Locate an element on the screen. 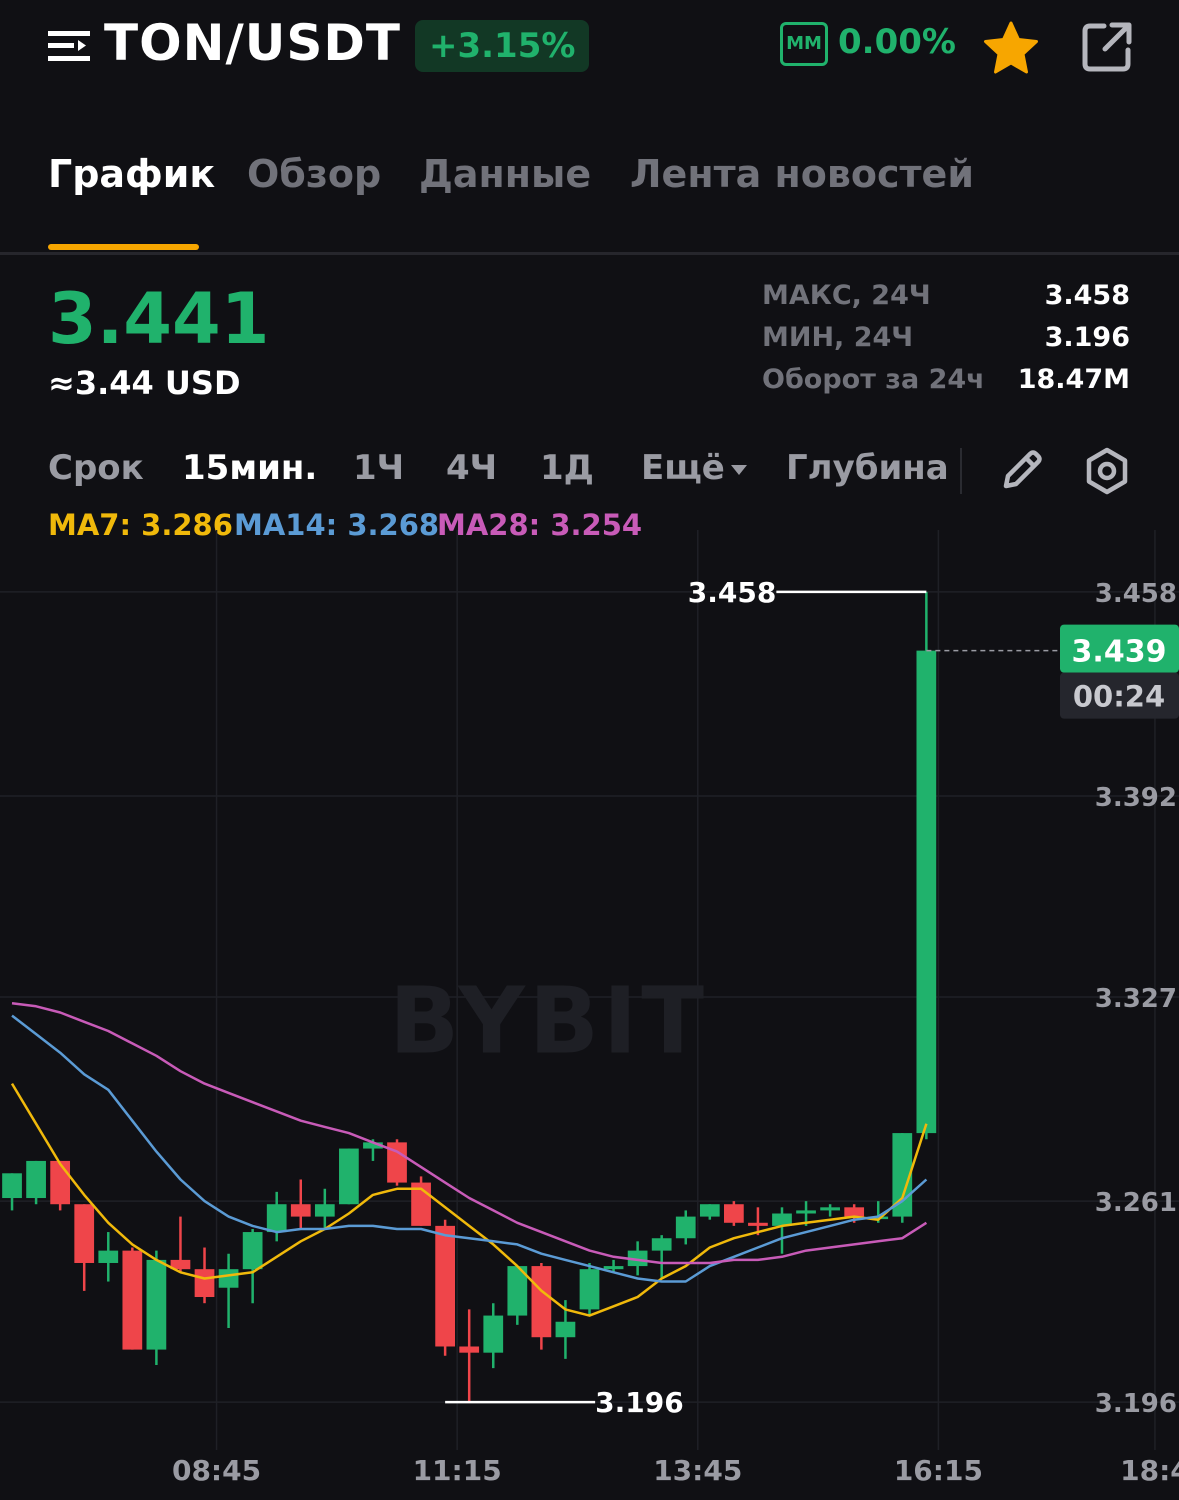 This screenshot has height=1500, width=1179. more-label: Ещё is located at coordinates (683, 468).